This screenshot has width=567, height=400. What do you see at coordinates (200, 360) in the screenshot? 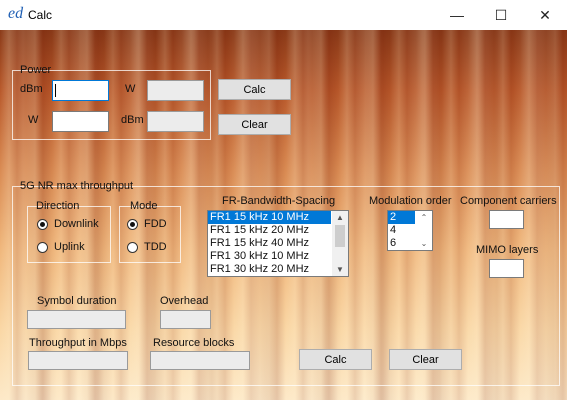
I see `resource-blocks-field` at bounding box center [200, 360].